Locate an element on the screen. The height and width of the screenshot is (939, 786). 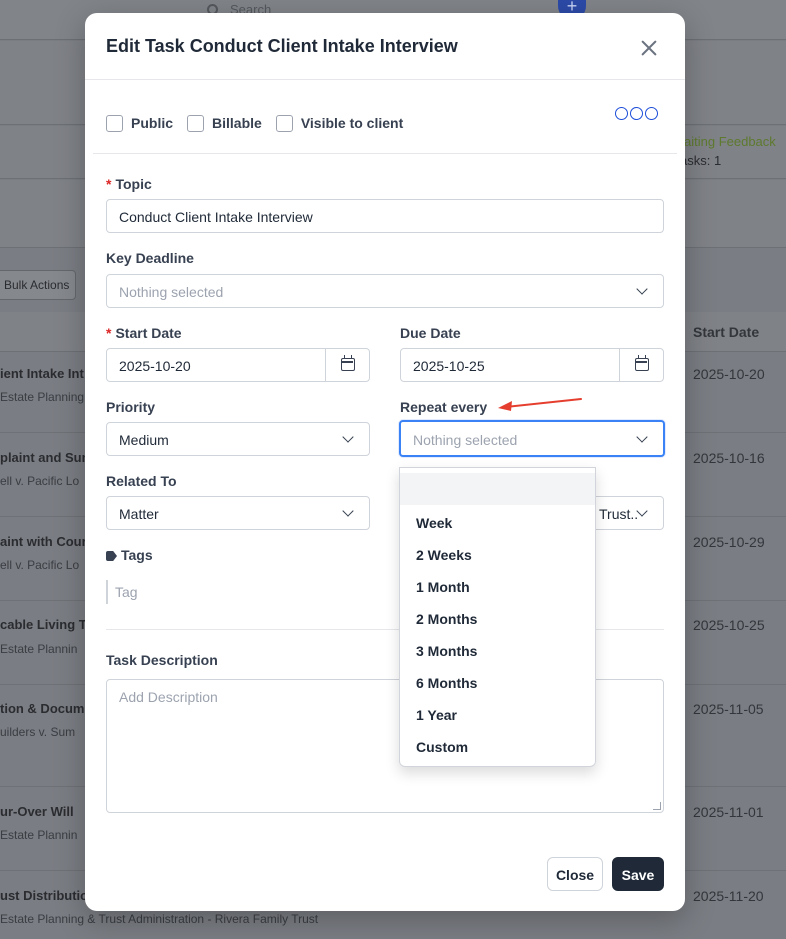
task-description-placeholder: Add Description is located at coordinates (168, 697).